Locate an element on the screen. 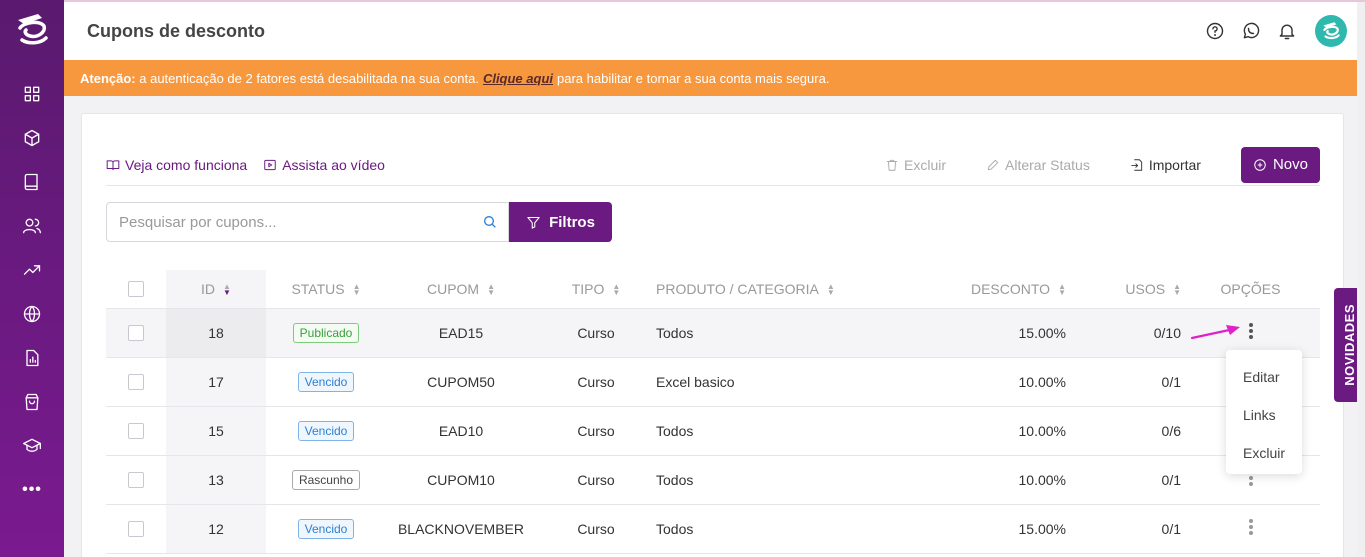 This screenshot has width=1365, height=557. sidebar-item-store is located at coordinates (32, 402).